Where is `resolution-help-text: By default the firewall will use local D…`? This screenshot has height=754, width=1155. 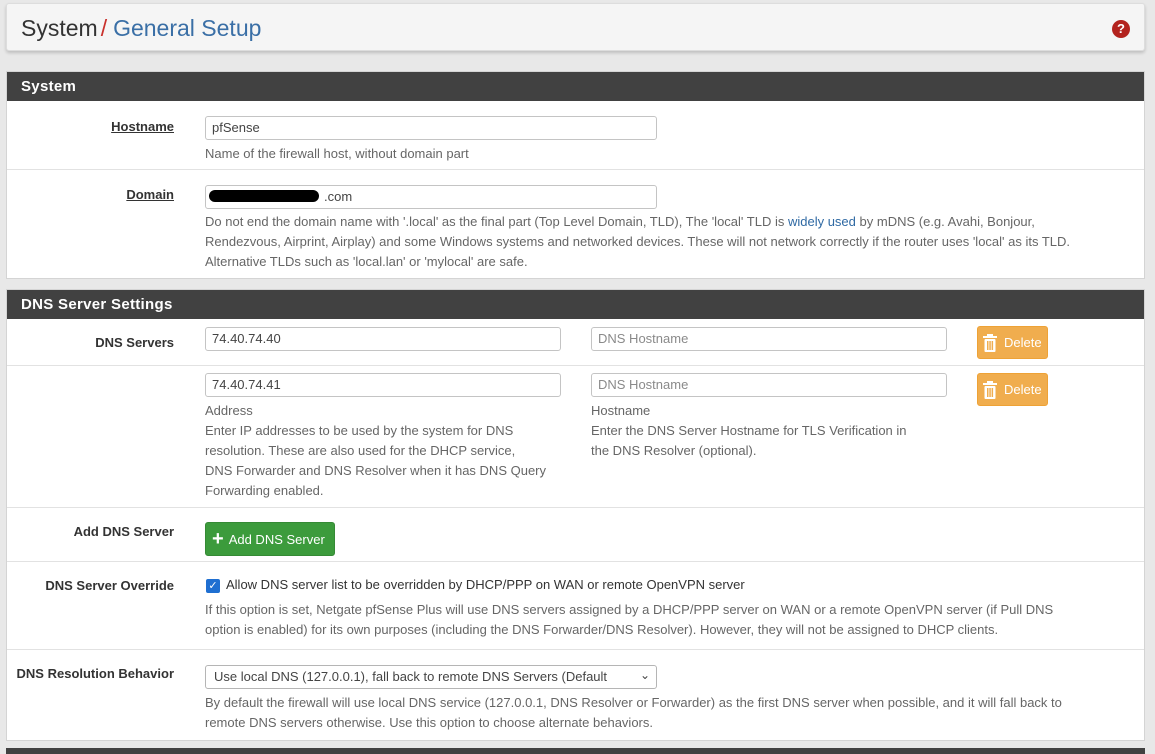
resolution-help-text: By default the firewall will use local D… is located at coordinates (633, 702).